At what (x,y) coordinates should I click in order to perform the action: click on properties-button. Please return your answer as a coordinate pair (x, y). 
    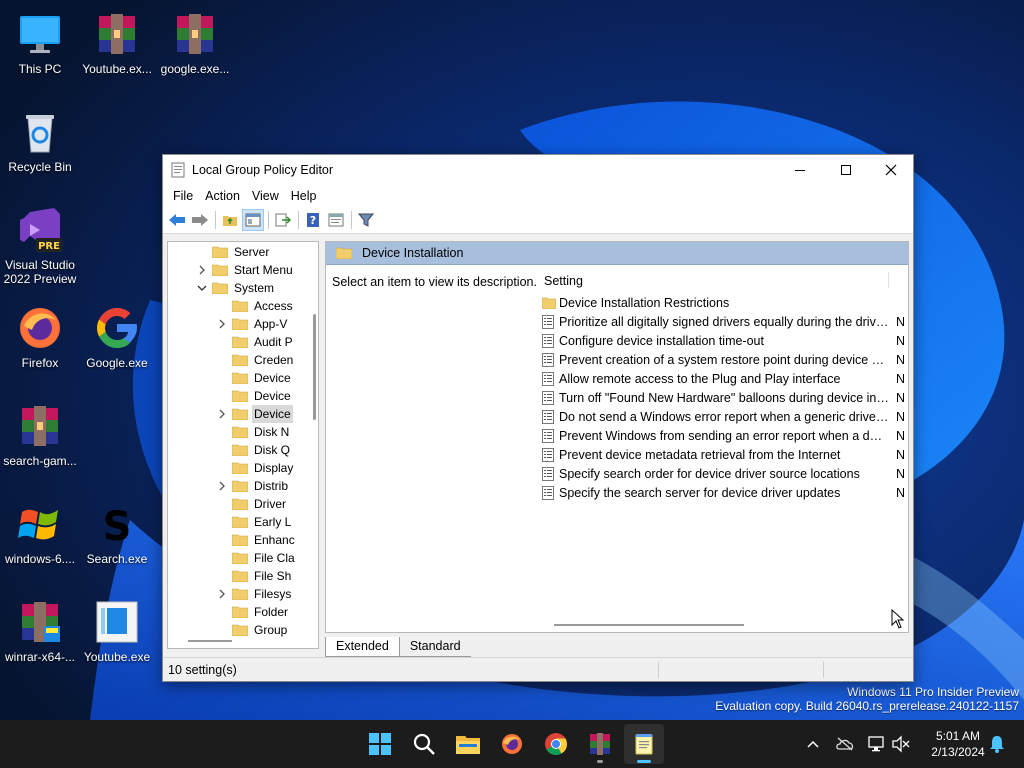
    Looking at the image, I should click on (336, 220).